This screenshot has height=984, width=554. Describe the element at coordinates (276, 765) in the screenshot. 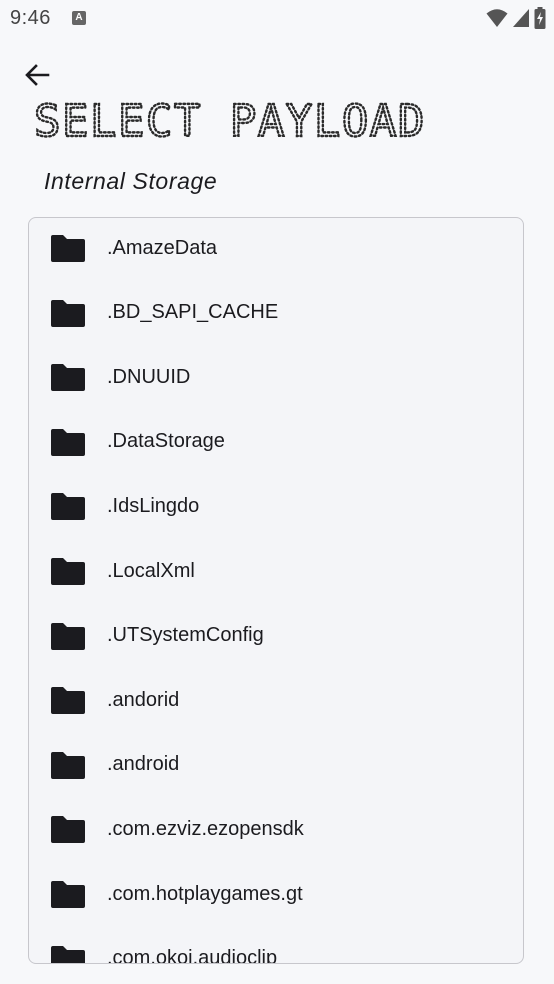

I see `folder-list-item: .android` at that location.